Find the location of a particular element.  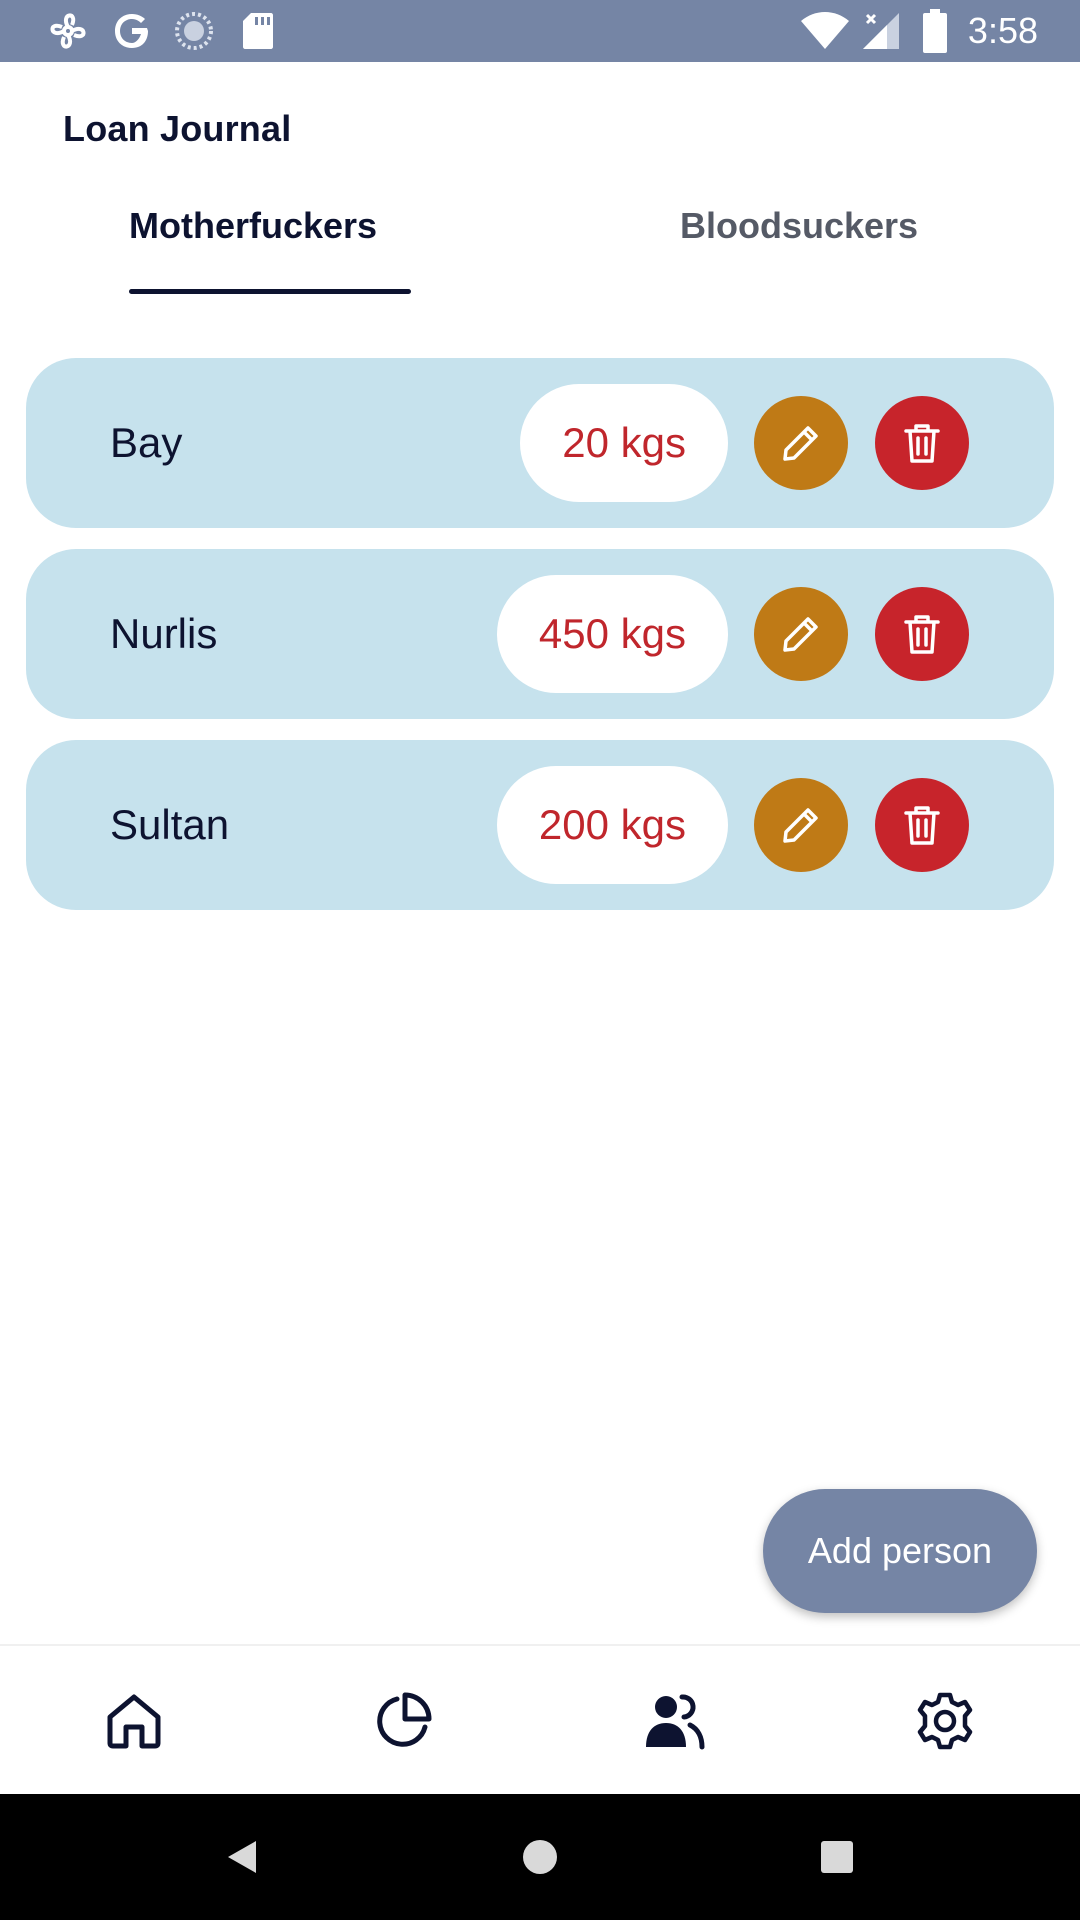

amount-badge: 20 kgs is located at coordinates (624, 443).